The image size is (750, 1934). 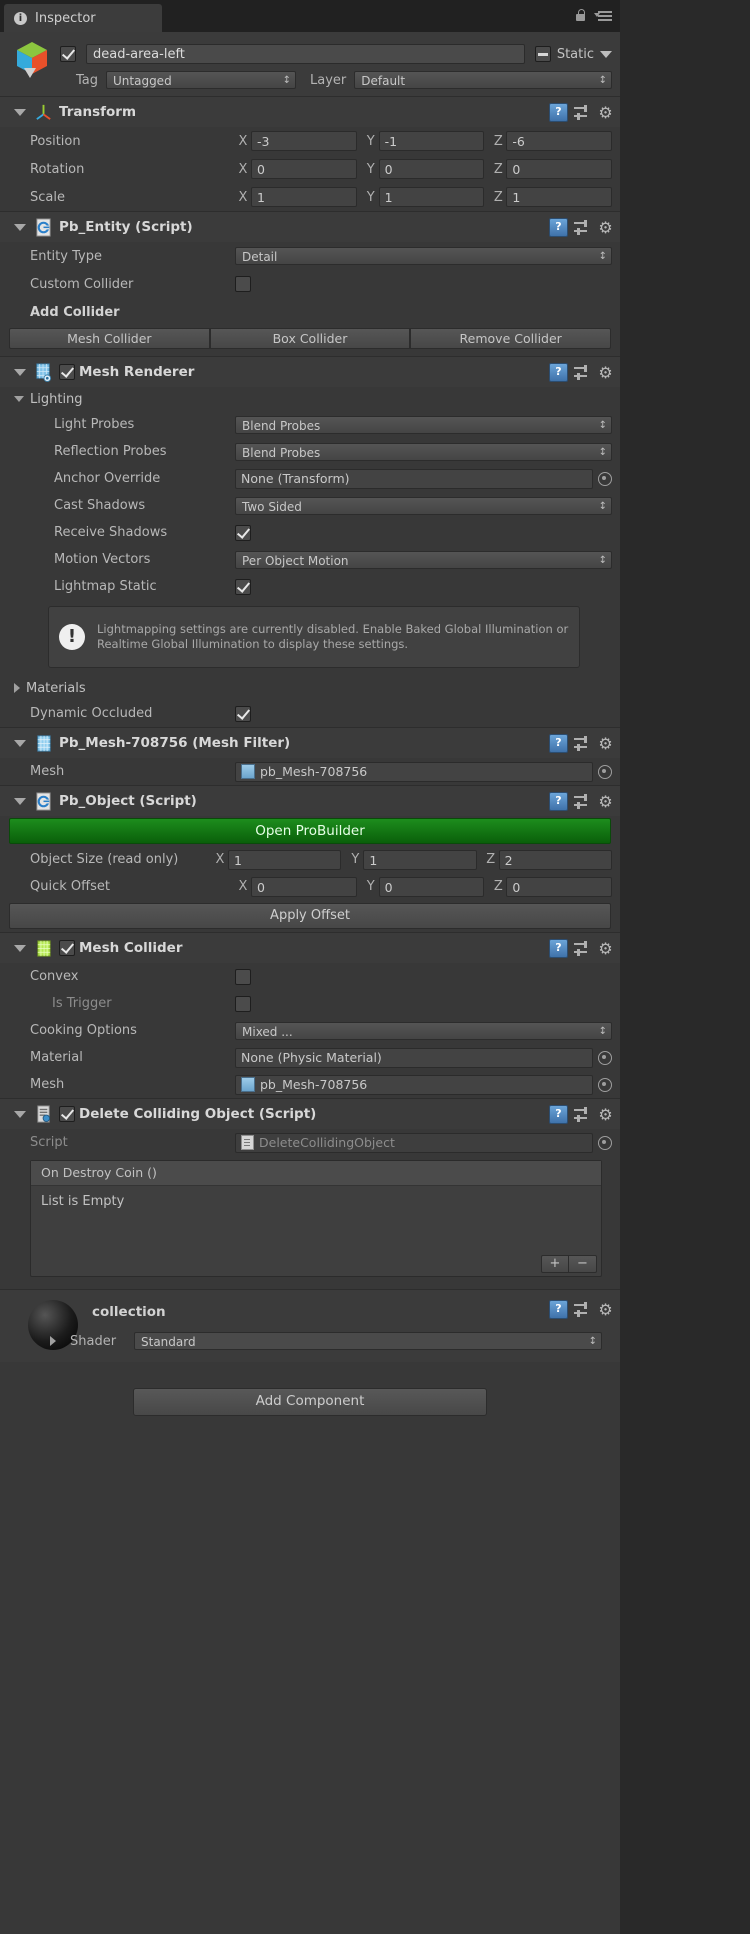 I want to click on lightmap-static-checkbox, so click(x=243, y=586).